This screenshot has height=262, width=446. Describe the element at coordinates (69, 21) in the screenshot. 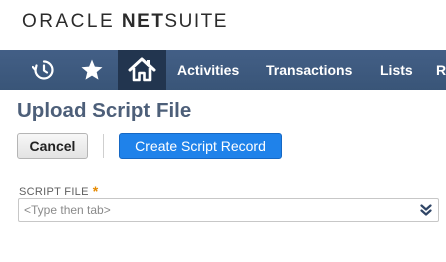

I see `logo-oracle-text: ORACLE` at that location.